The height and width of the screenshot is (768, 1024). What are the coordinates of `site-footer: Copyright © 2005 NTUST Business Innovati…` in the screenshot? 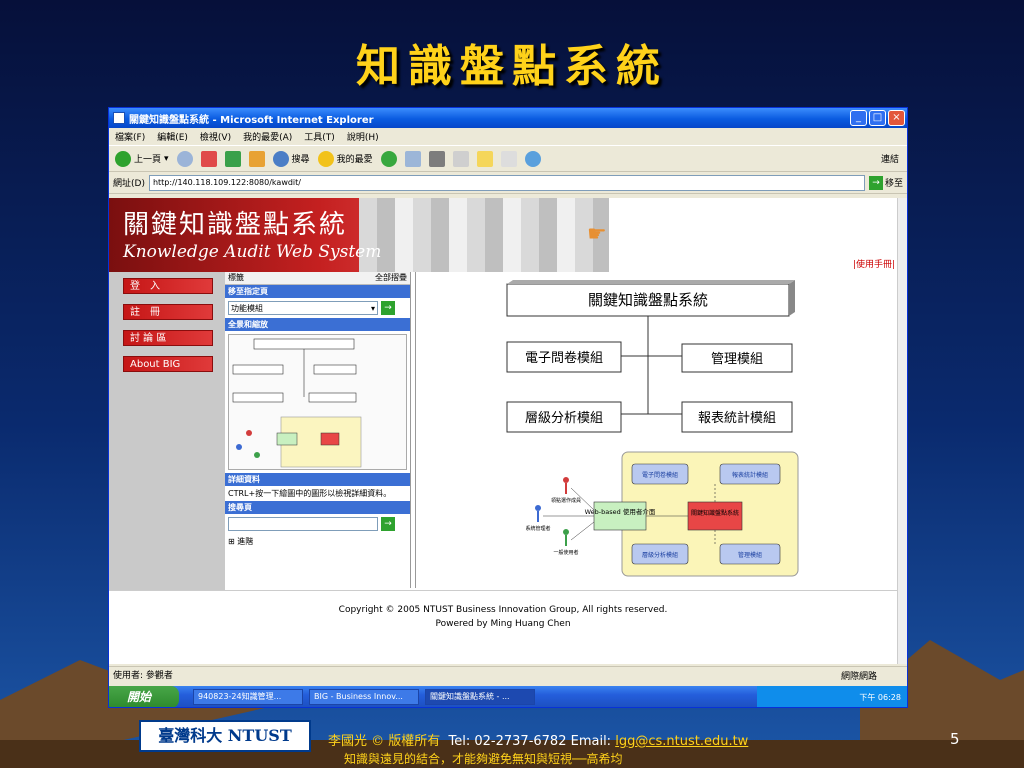 It's located at (503, 627).